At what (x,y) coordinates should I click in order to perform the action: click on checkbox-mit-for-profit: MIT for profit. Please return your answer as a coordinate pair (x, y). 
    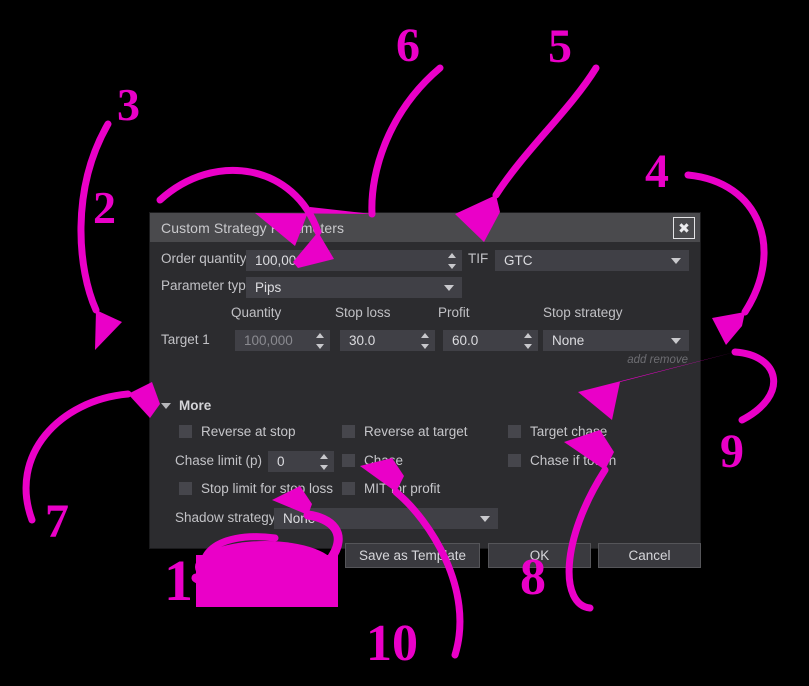
    Looking at the image, I should click on (391, 488).